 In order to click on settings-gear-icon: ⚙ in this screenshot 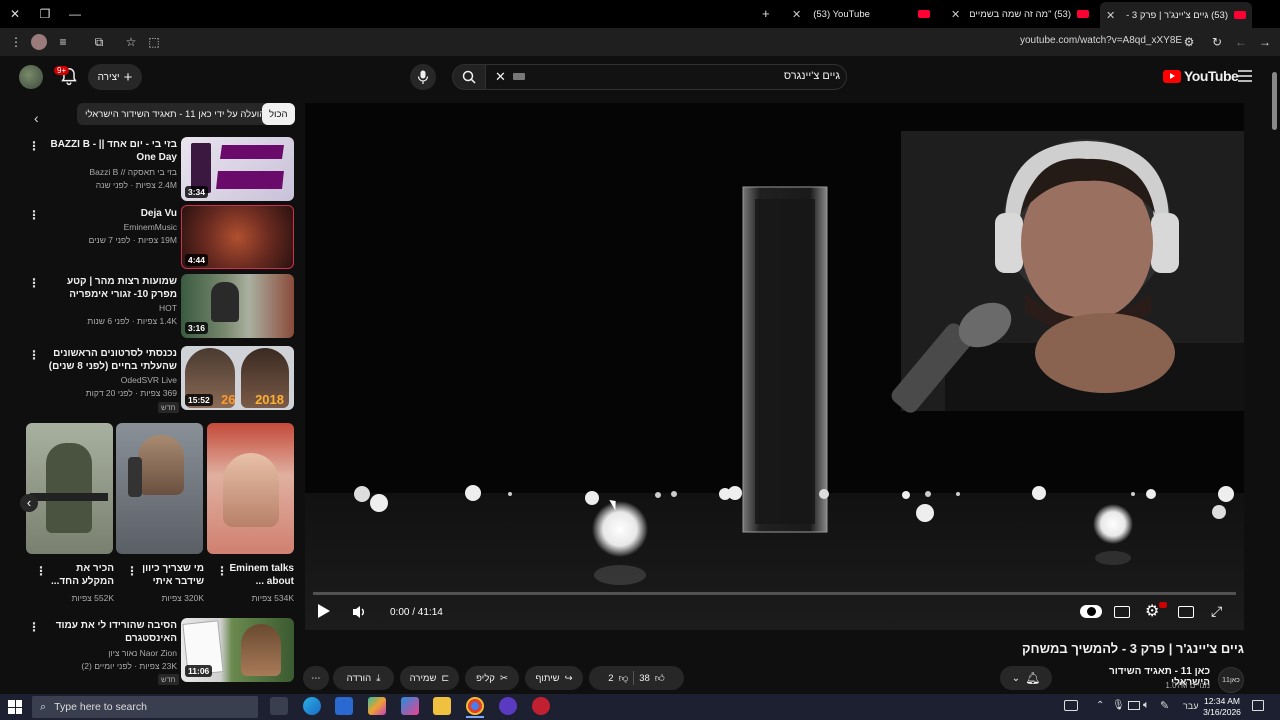, I will do `click(1152, 612)`.